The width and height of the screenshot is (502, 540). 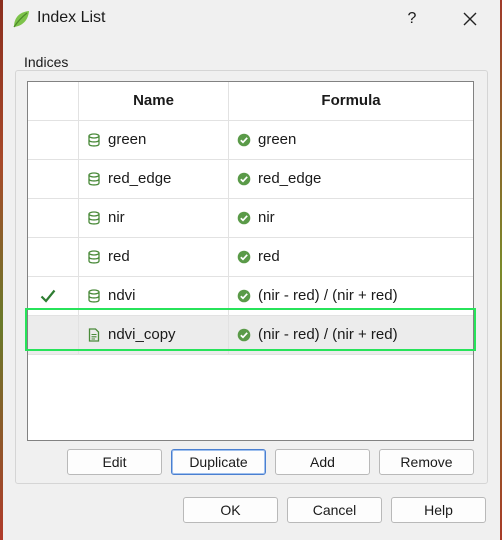 I want to click on add-button: Add, so click(x=322, y=462).